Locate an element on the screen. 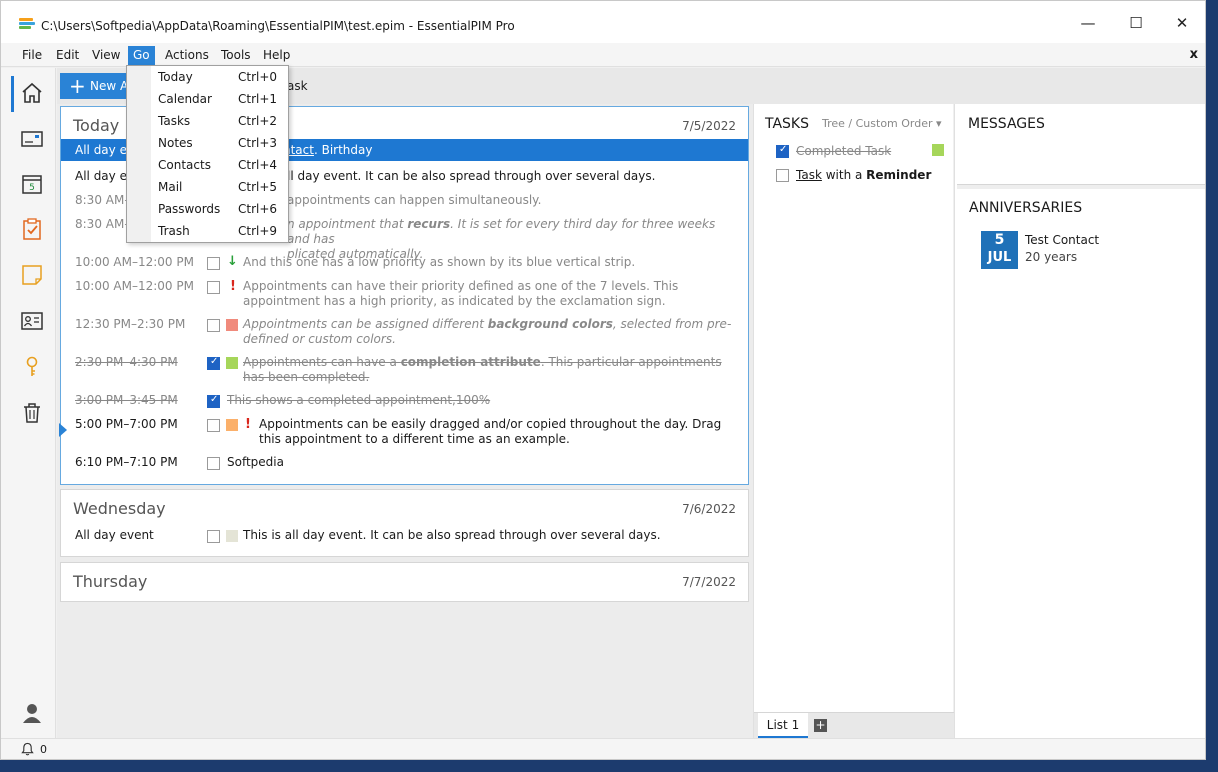 The height and width of the screenshot is (772, 1218). menu-item-label: Notes is located at coordinates (175, 143).